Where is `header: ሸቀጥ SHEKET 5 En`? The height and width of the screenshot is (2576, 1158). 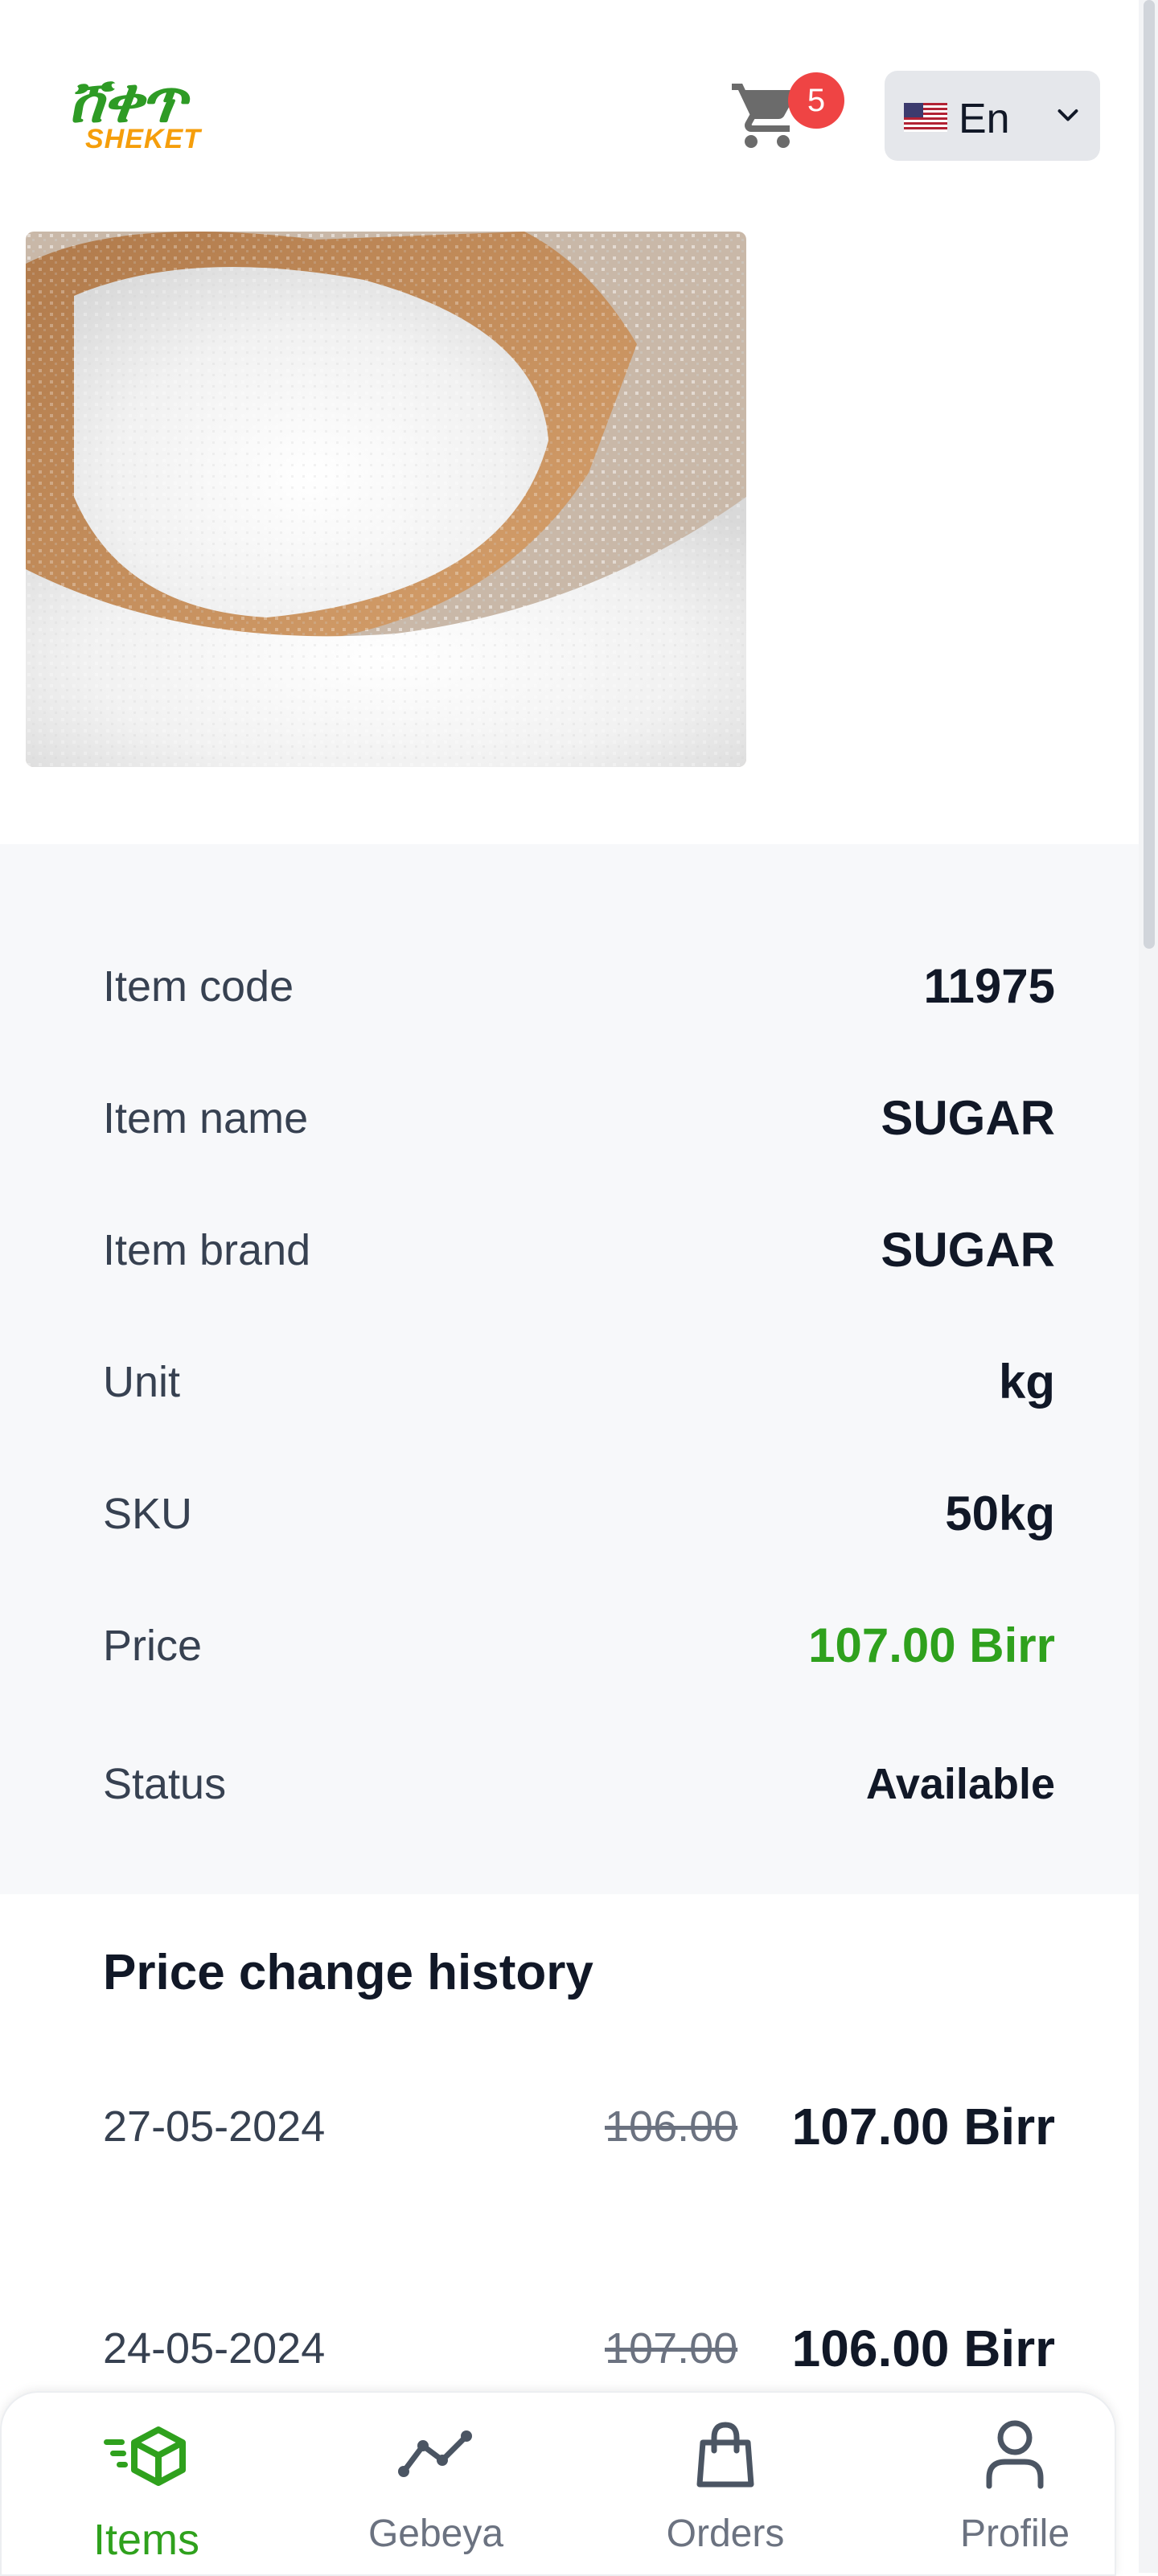
header: ሸቀጥ SHEKET 5 En is located at coordinates (569, 112).